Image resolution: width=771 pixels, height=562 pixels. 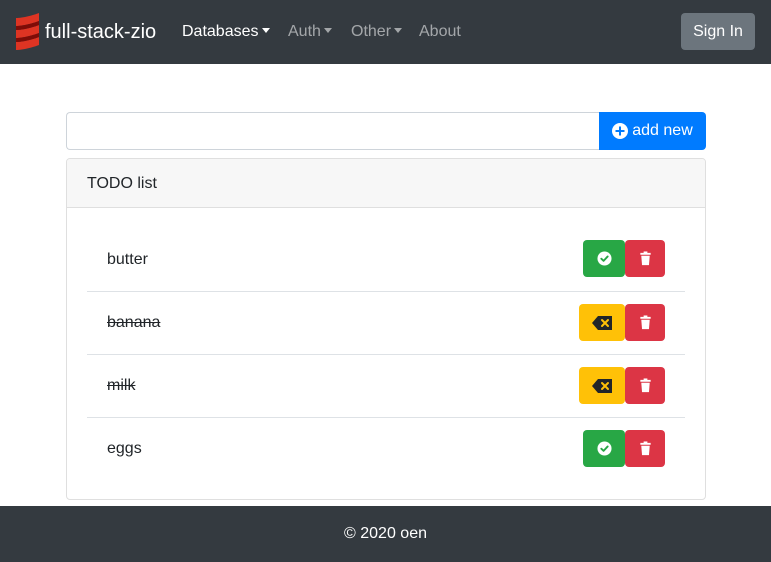 I want to click on todo-item-text: banana, so click(x=134, y=322).